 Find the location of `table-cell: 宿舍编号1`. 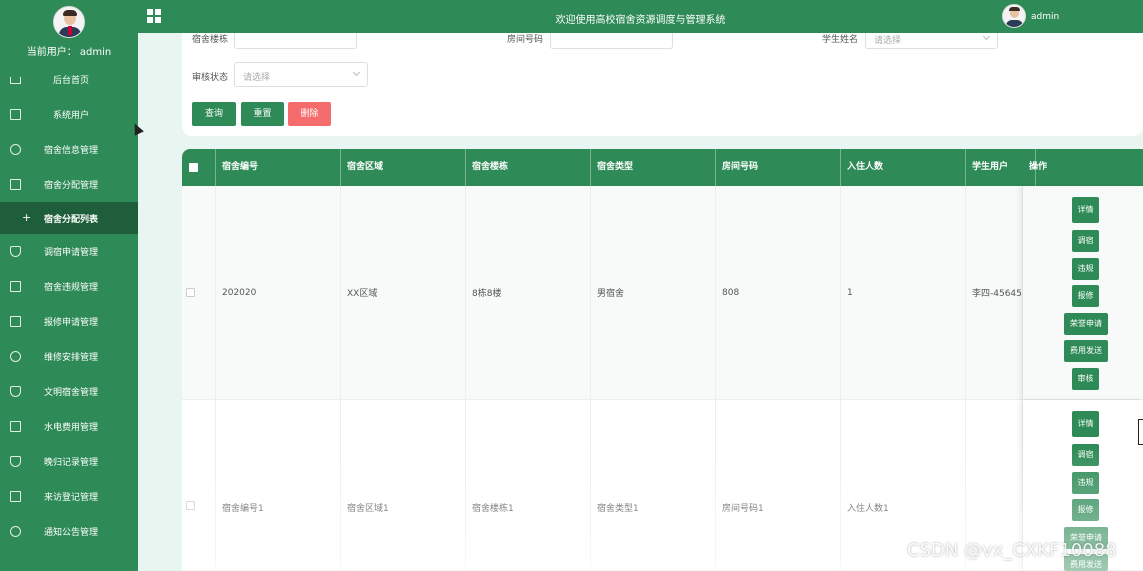

table-cell: 宿舍编号1 is located at coordinates (278, 485).